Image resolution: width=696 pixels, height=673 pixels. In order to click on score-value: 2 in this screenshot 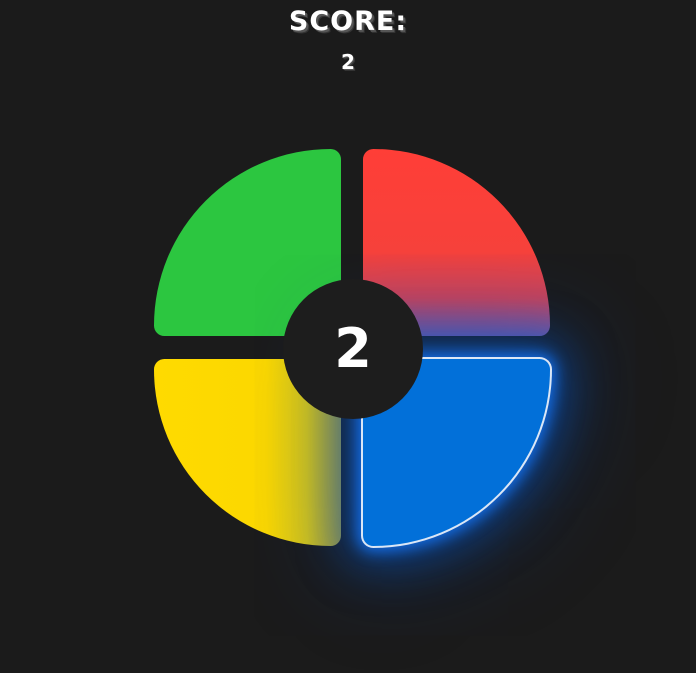, I will do `click(348, 62)`.